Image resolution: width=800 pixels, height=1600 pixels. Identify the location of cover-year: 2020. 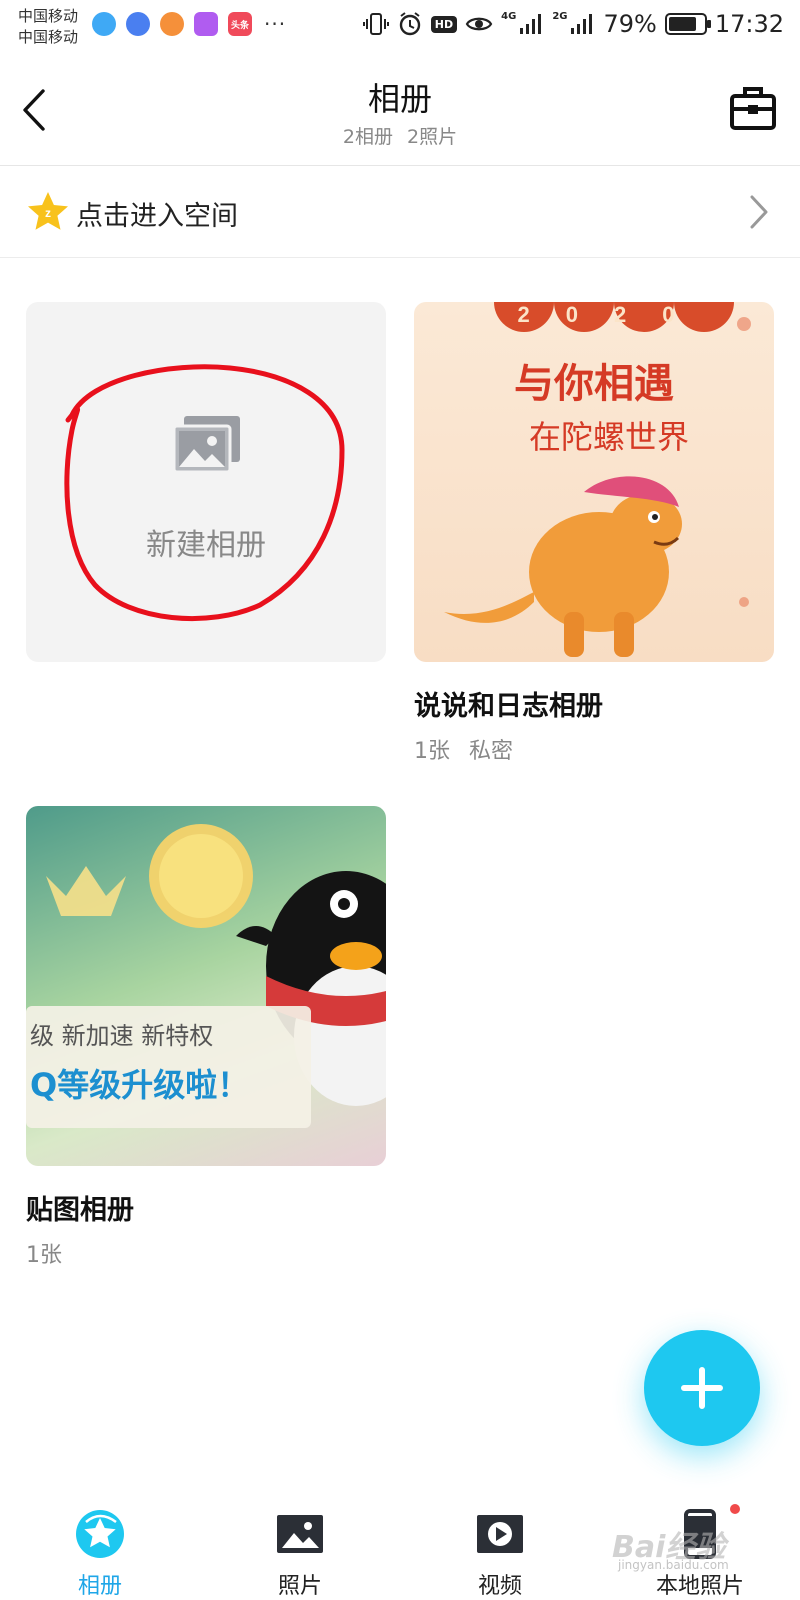
(614, 314).